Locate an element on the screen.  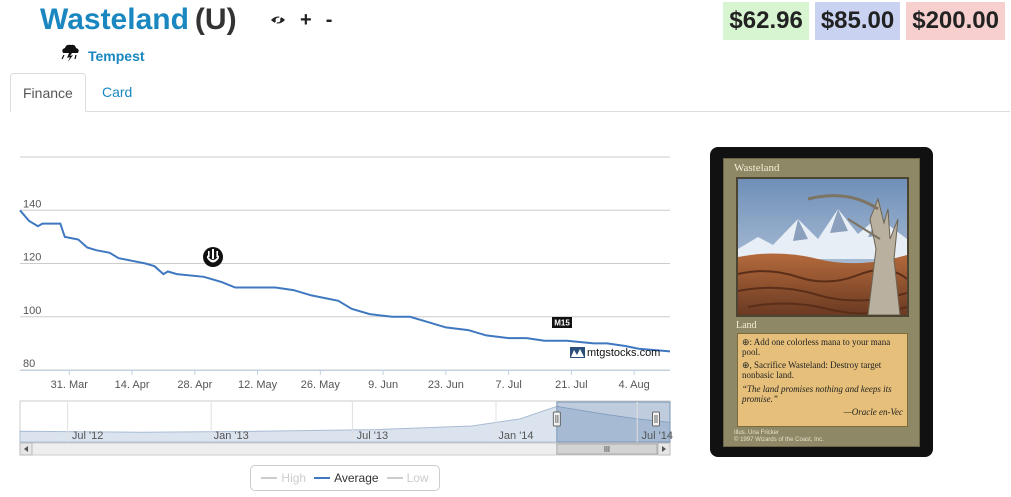
card-name: Wasteland is located at coordinates (114, 19).